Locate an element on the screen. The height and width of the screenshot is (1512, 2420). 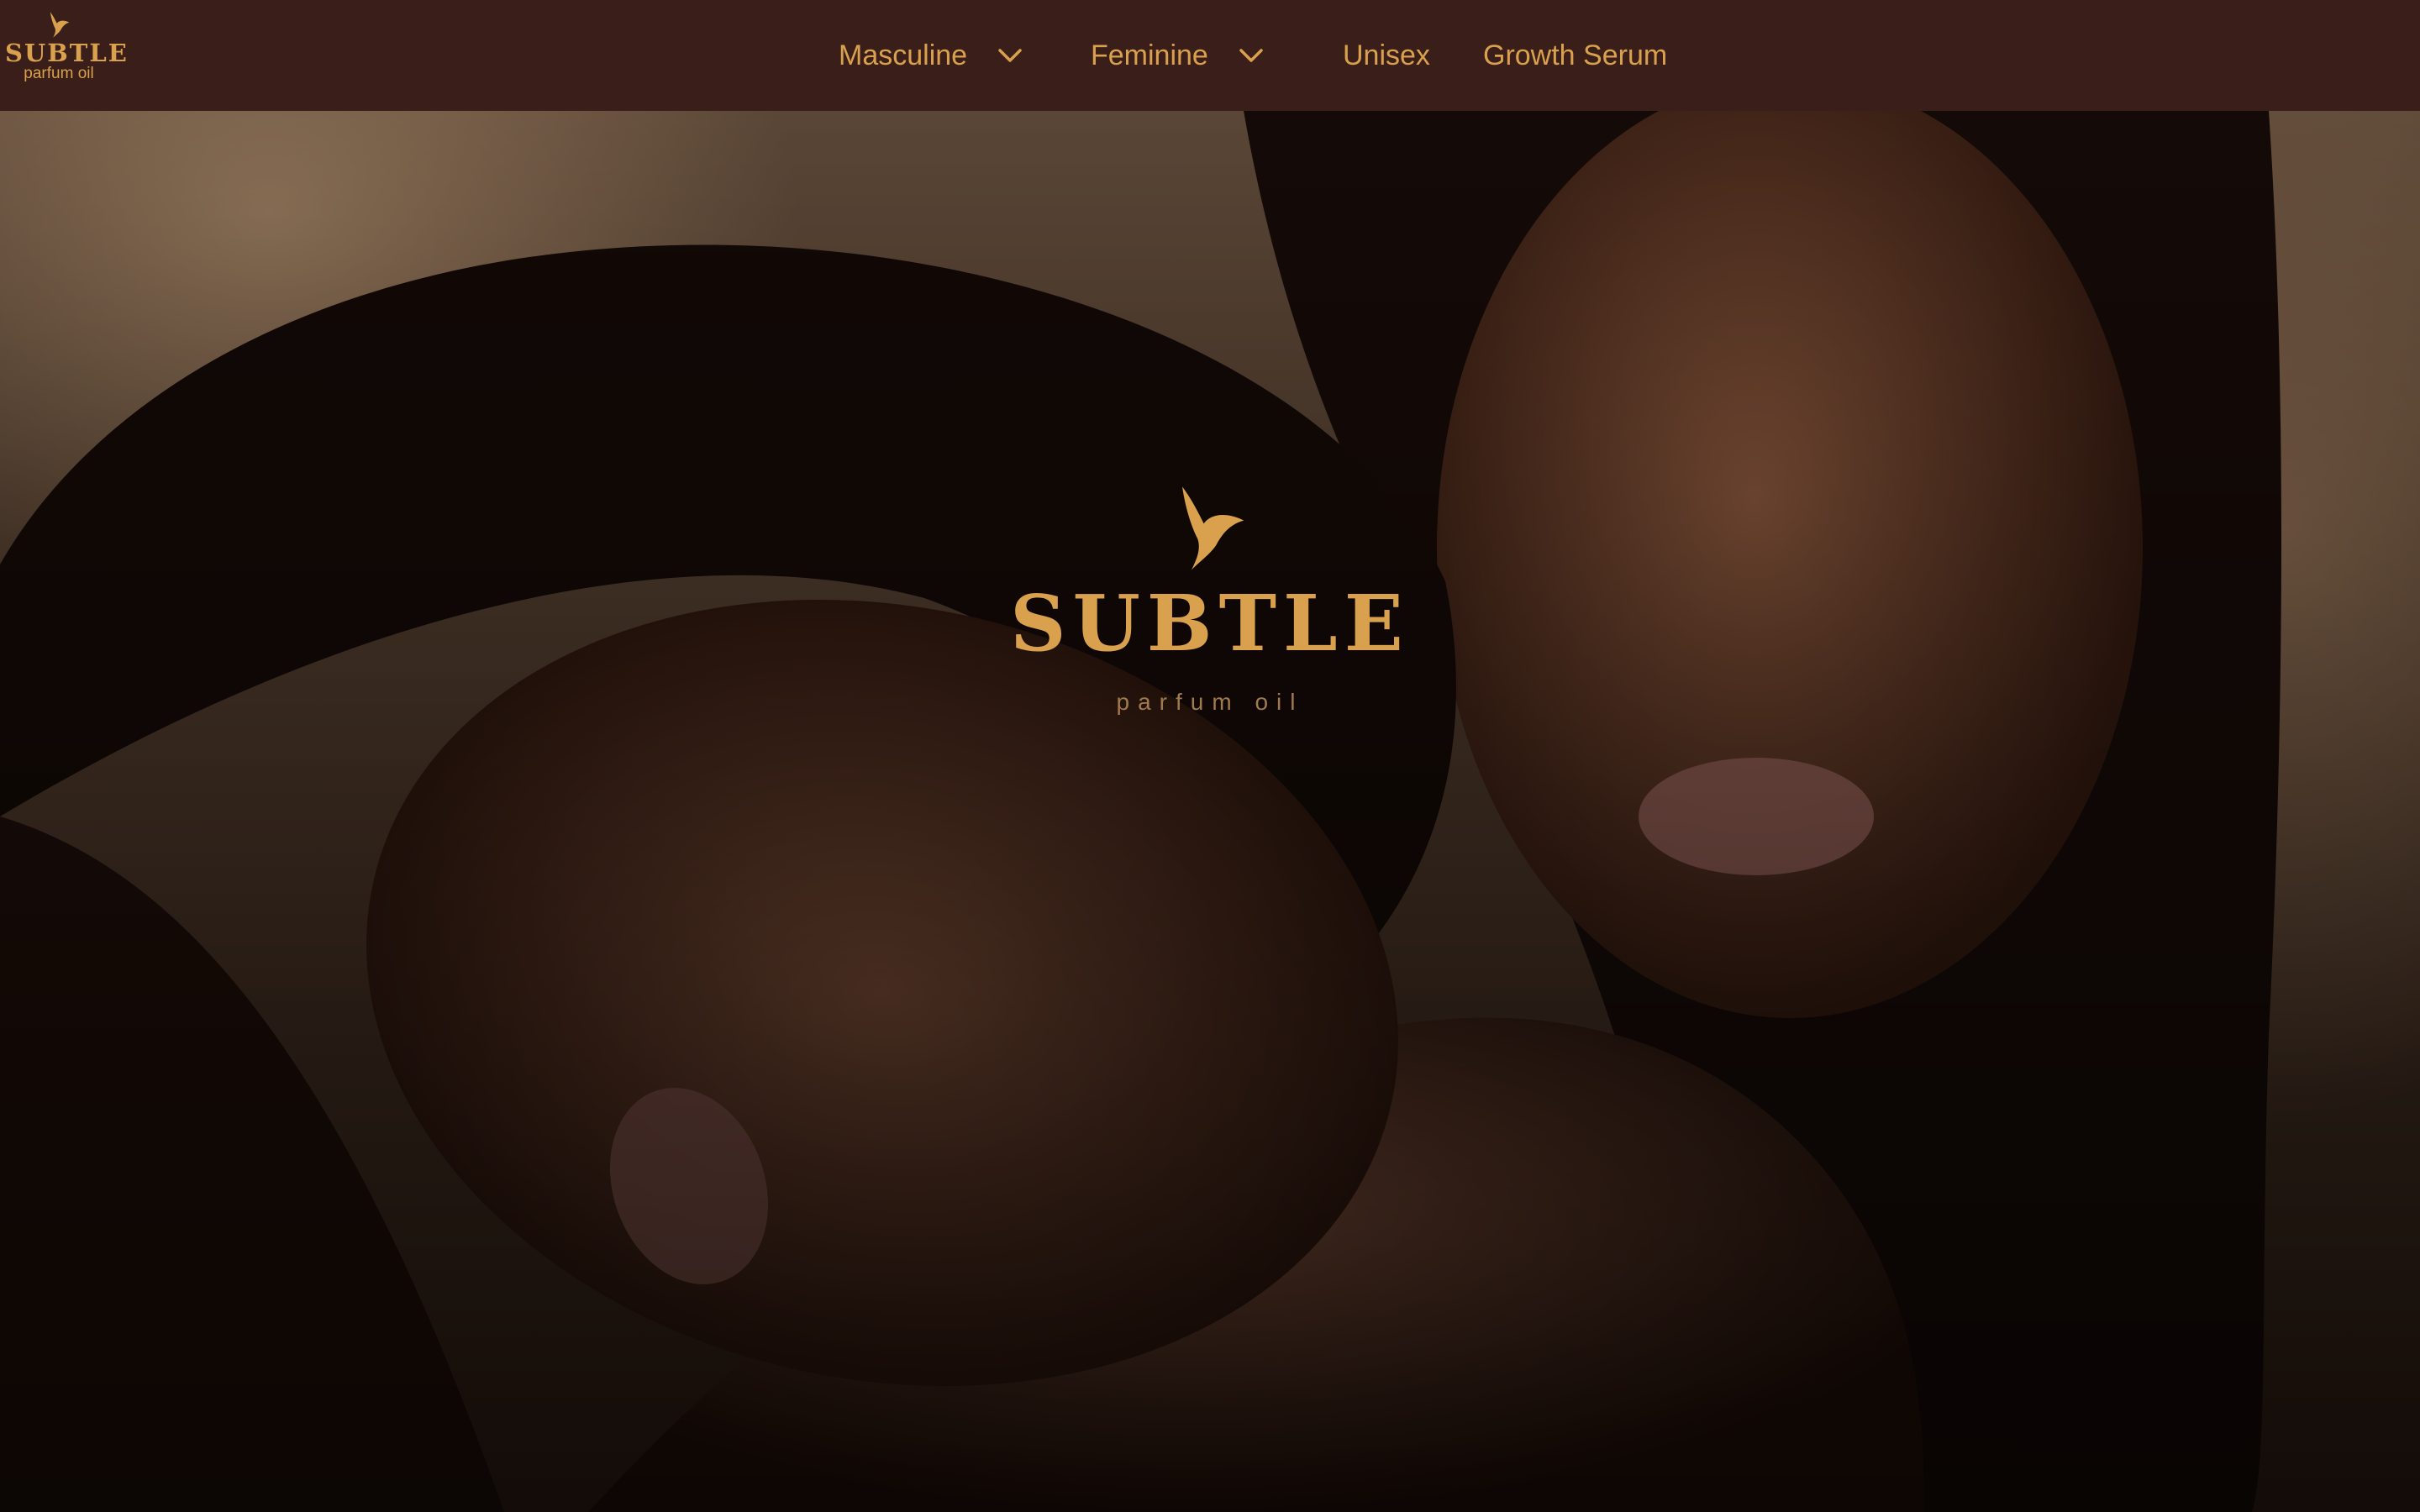
nav-item-label: Masculine is located at coordinates (903, 55).